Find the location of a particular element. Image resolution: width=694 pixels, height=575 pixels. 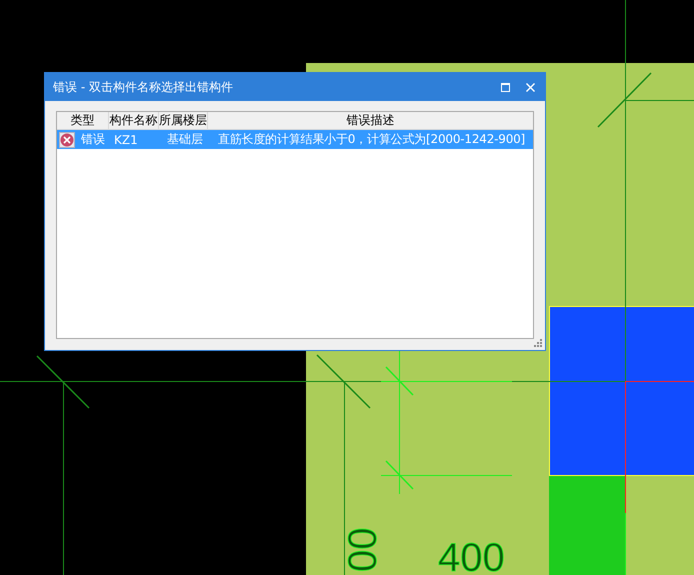

column-header: 类型 is located at coordinates (83, 120).